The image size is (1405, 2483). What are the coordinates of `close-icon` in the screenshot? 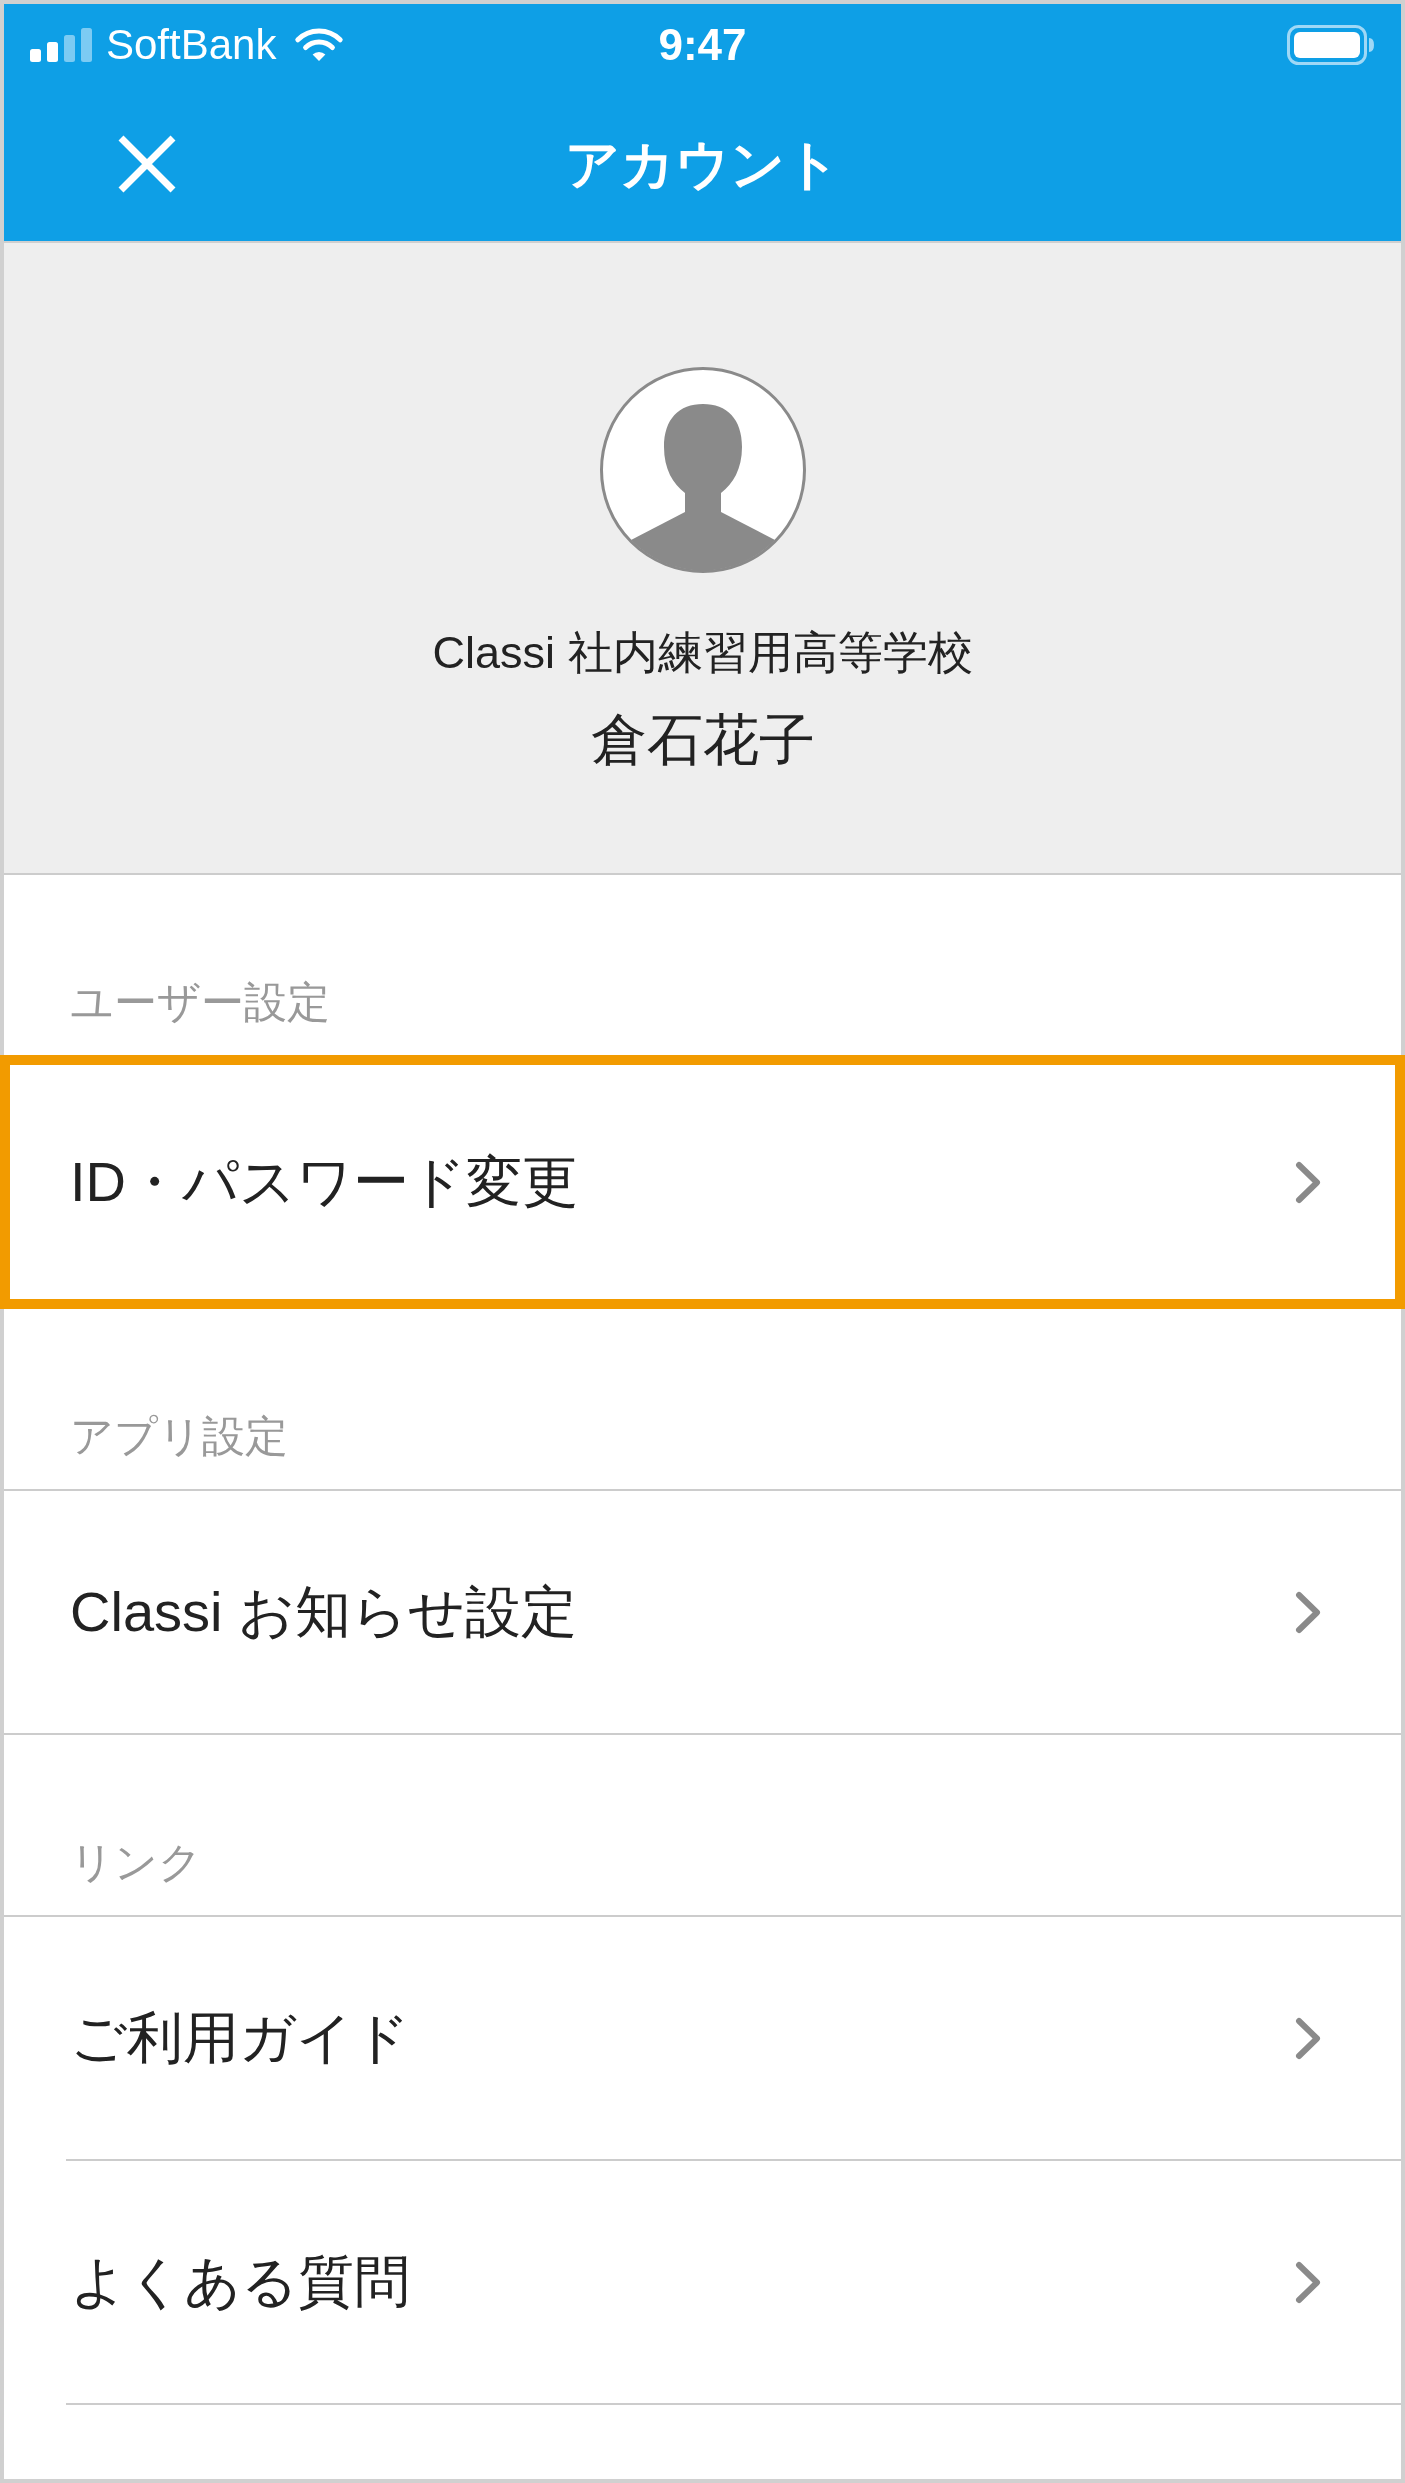 It's located at (147, 163).